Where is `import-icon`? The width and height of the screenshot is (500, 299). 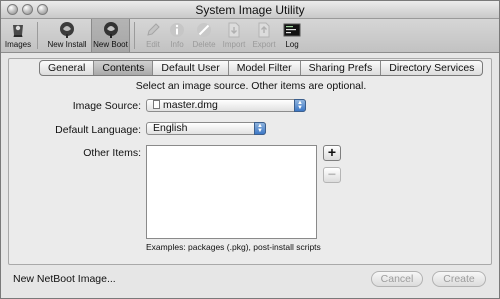 import-icon is located at coordinates (234, 30).